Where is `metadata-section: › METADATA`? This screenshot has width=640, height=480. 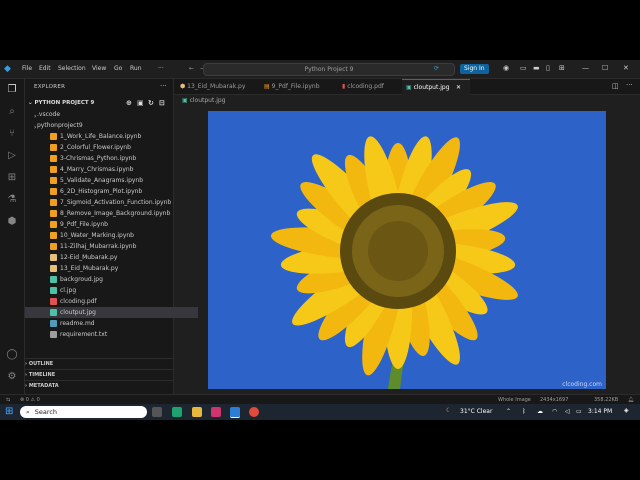
metadata-section: › METADATA is located at coordinates (99, 385).